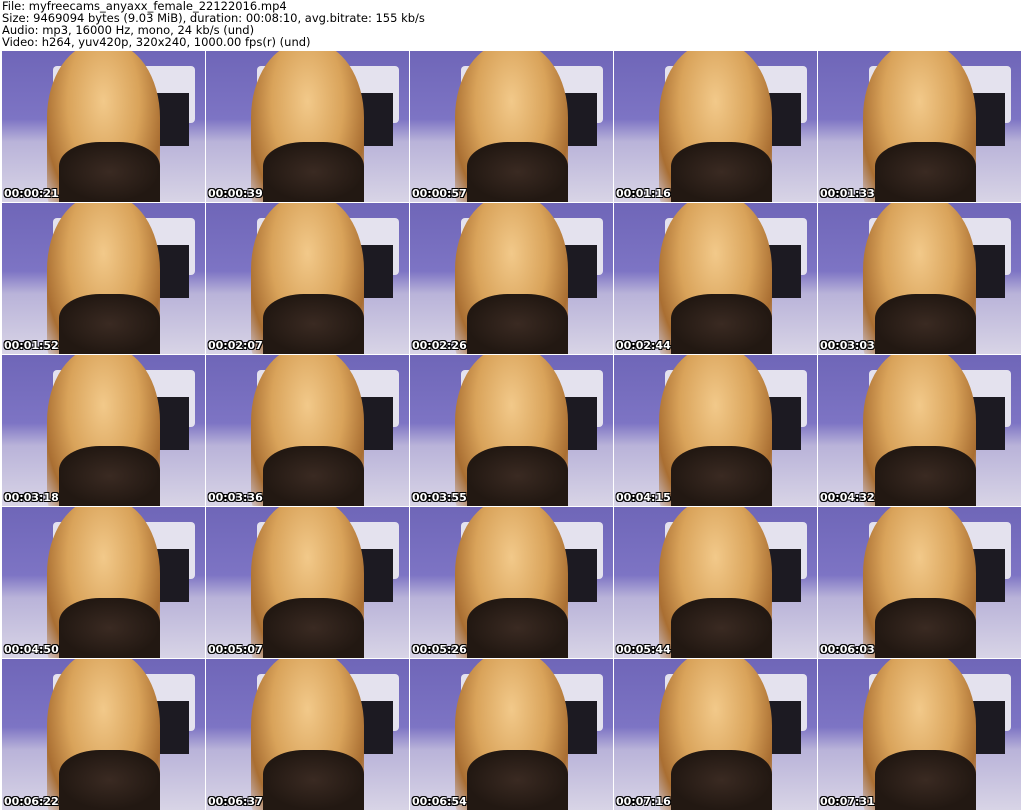 Image resolution: width=1024 pixels, height=811 pixels. What do you see at coordinates (511, 126) in the screenshot?
I see `video-thumbnail: 00:00:57` at bounding box center [511, 126].